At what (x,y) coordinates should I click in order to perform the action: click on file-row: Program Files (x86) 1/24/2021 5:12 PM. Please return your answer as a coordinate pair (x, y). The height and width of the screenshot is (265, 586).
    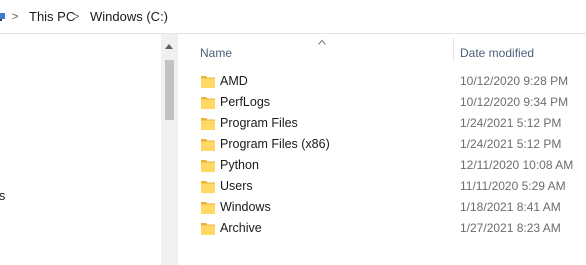
    Looking at the image, I should click on (390, 144).